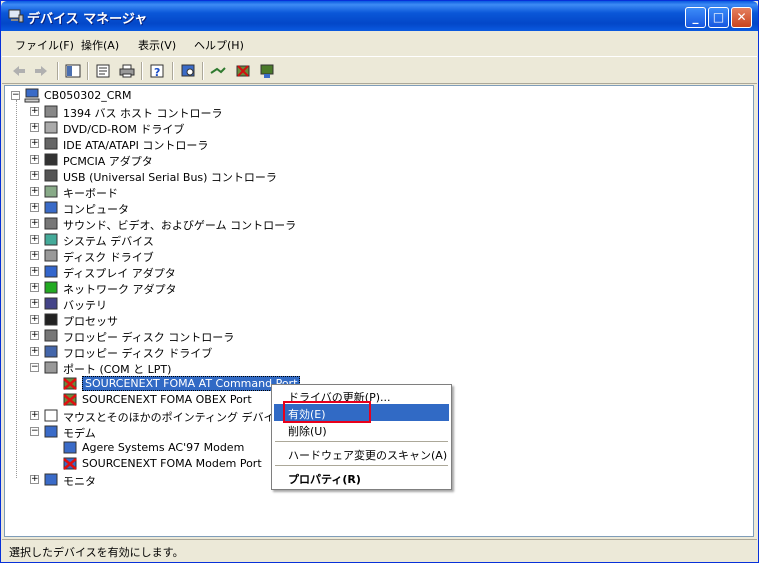 Image resolution: width=759 pixels, height=563 pixels. Describe the element at coordinates (379, 16) in the screenshot. I see `title-bar: デバイス マネージャ _ □ ✕` at that location.